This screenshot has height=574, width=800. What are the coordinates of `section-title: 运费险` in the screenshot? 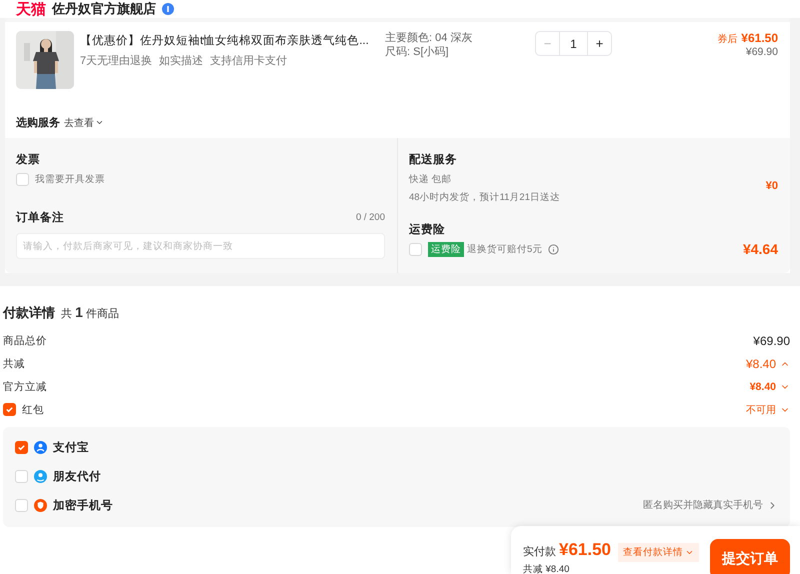 It's located at (427, 229).